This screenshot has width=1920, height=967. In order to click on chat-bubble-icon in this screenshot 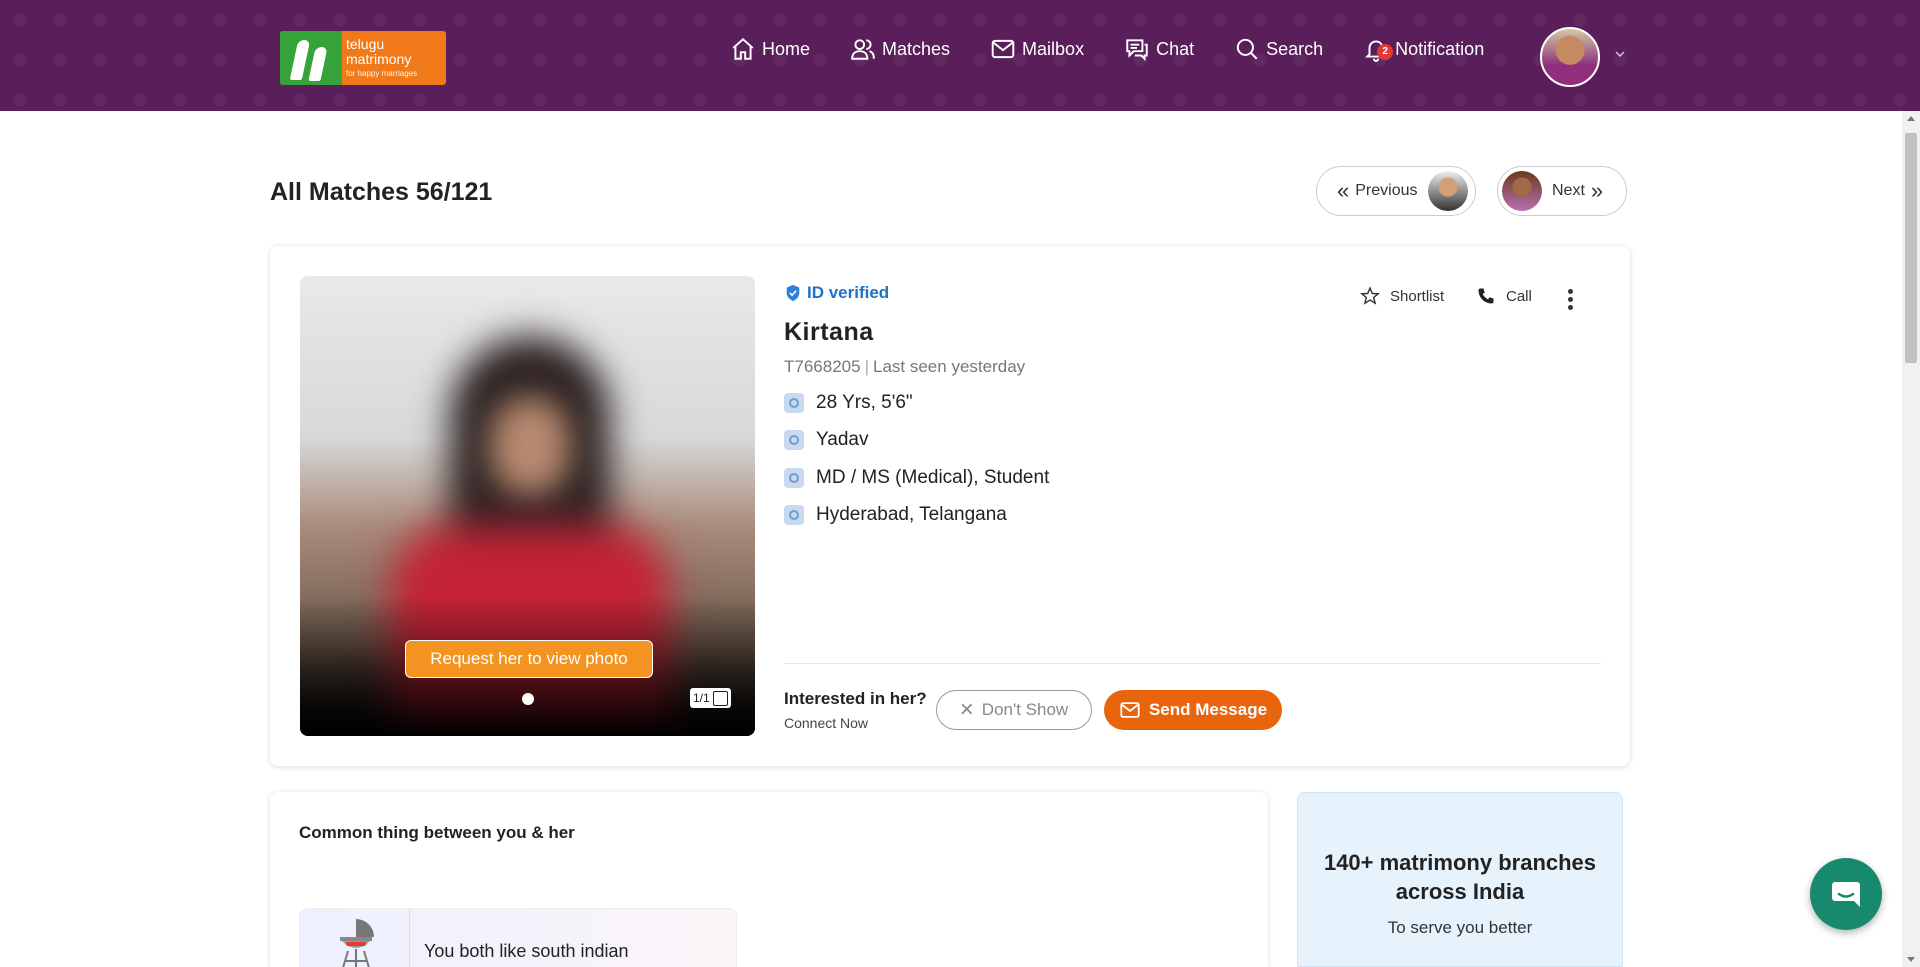, I will do `click(1846, 894)`.